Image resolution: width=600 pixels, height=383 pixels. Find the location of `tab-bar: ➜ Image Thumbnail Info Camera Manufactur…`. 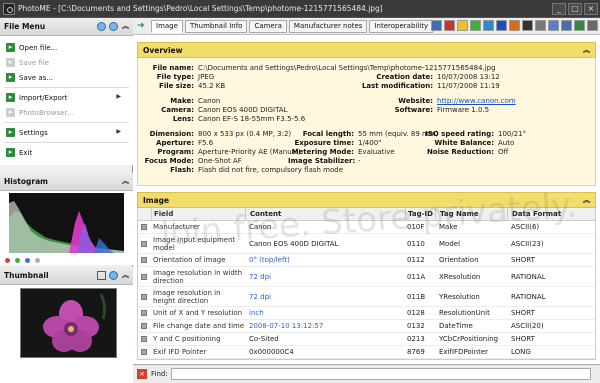

tab-bar: ➜ Image Thumbnail Info Camera Manufactur… is located at coordinates (366, 26).